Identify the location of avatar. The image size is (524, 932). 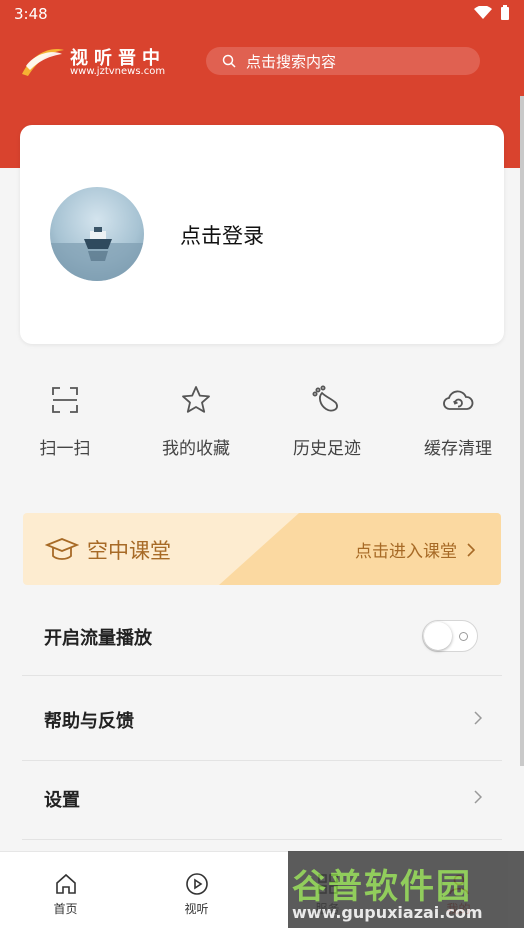
(97, 234).